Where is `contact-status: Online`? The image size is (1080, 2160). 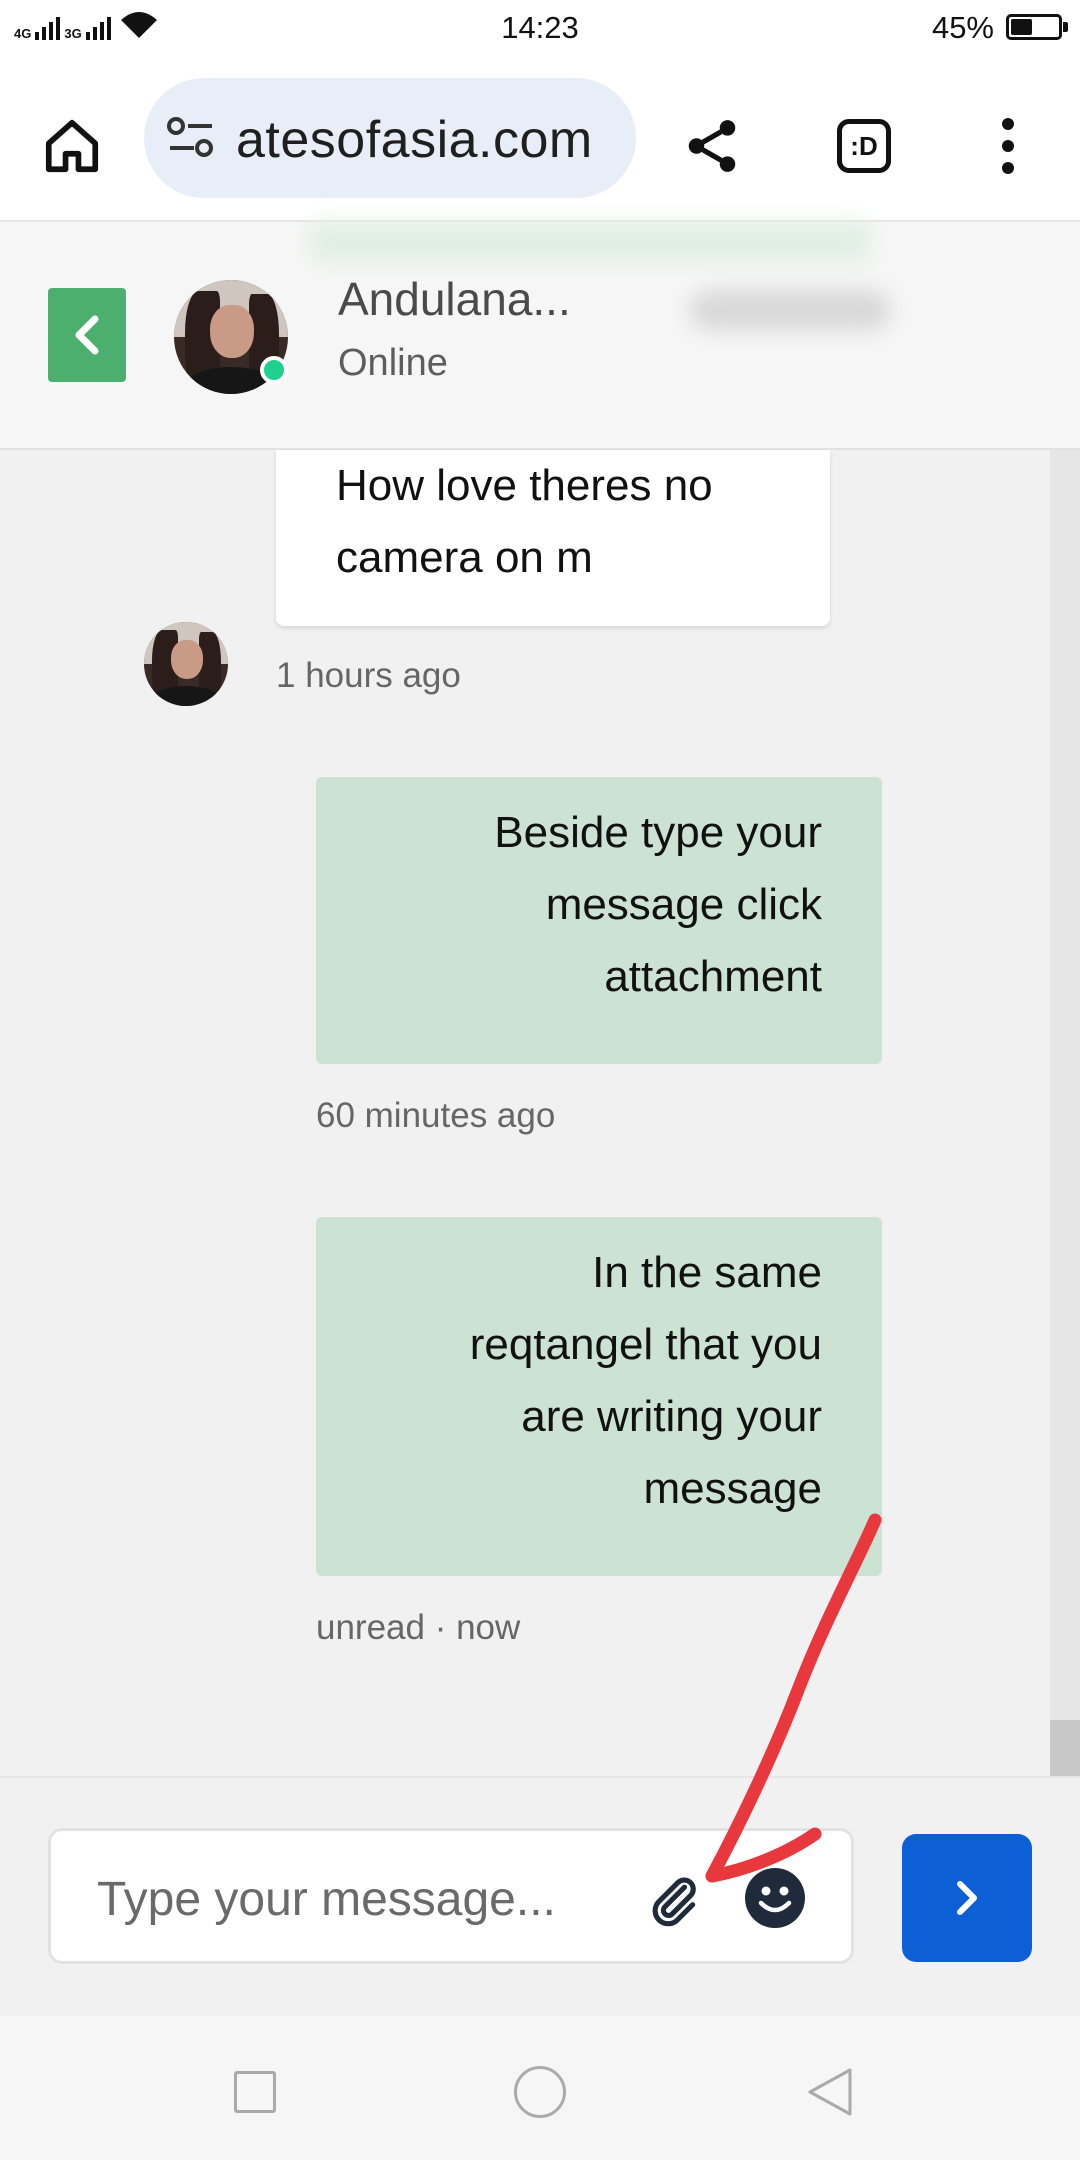
contact-status: Online is located at coordinates (393, 363).